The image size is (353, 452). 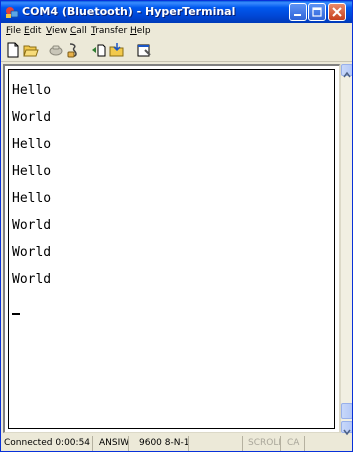 I want to click on maximize-button, so click(x=317, y=12).